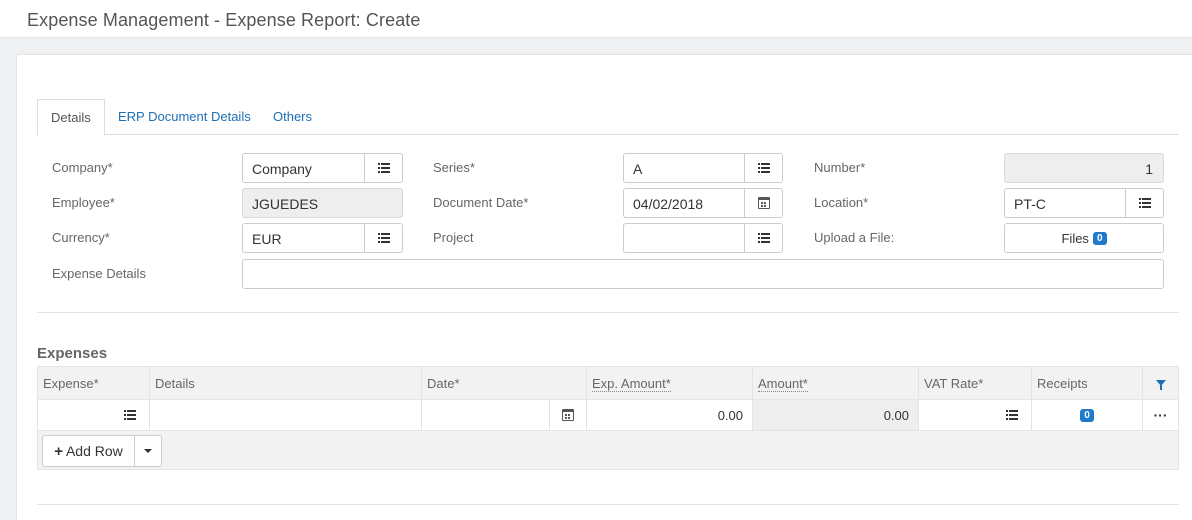 The height and width of the screenshot is (520, 1192). What do you see at coordinates (1086, 383) in the screenshot?
I see `col-receipts: Receipts` at bounding box center [1086, 383].